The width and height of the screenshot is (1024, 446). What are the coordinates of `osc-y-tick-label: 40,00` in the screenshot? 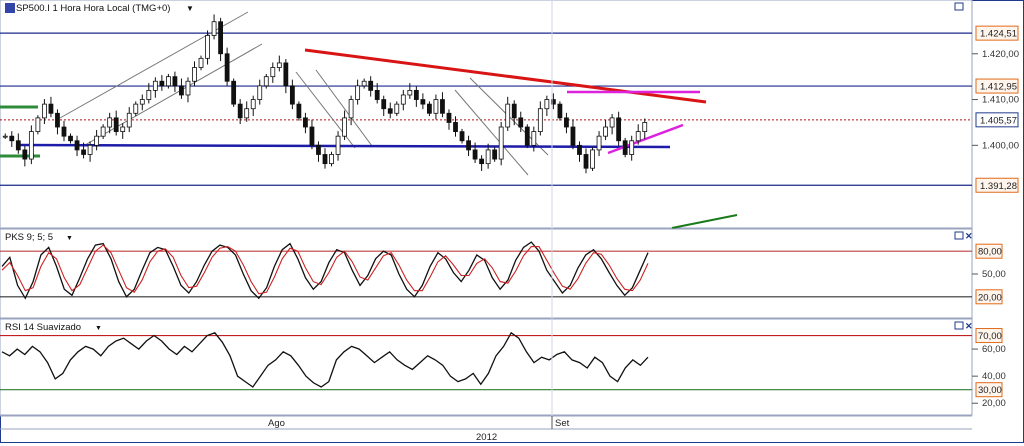 It's located at (994, 376).